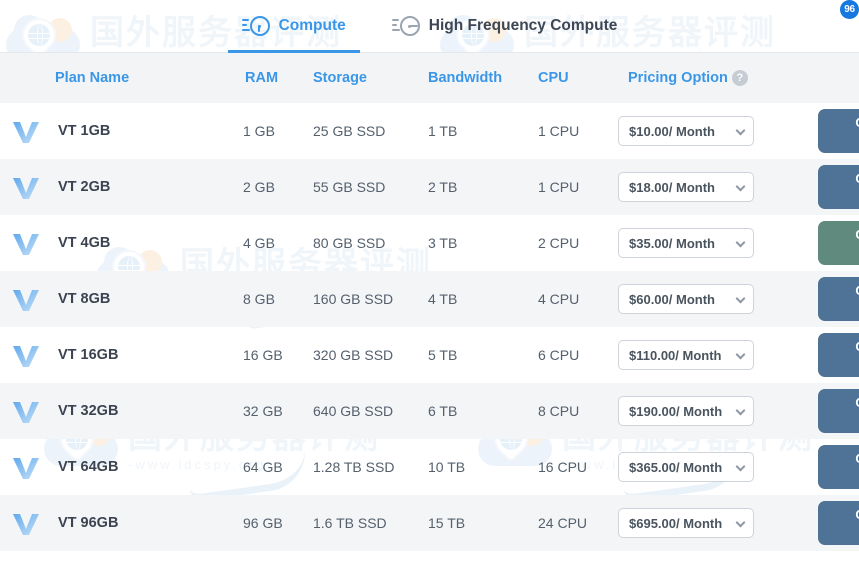 The height and width of the screenshot is (578, 859). Describe the element at coordinates (259, 299) in the screenshot. I see `cell-ram: 8 GB` at that location.